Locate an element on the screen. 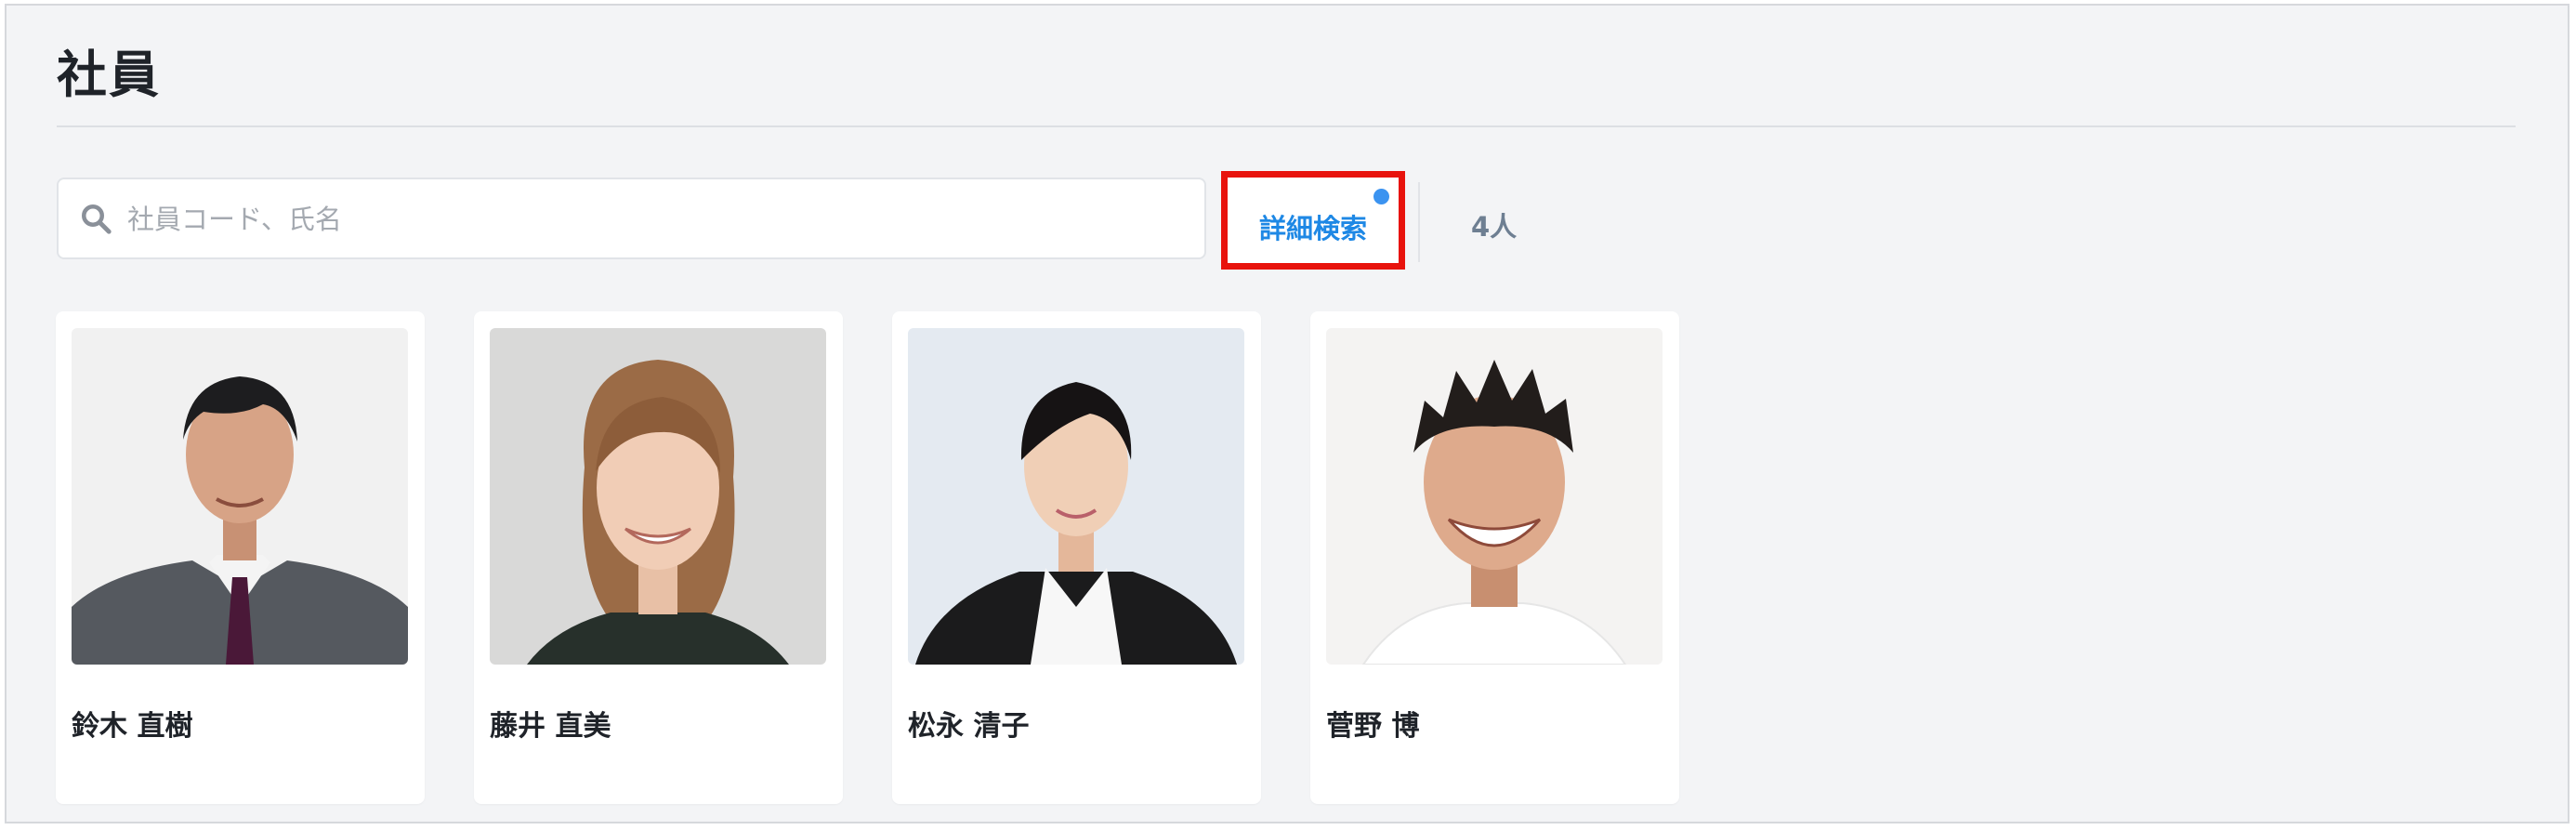  search-box is located at coordinates (631, 218).